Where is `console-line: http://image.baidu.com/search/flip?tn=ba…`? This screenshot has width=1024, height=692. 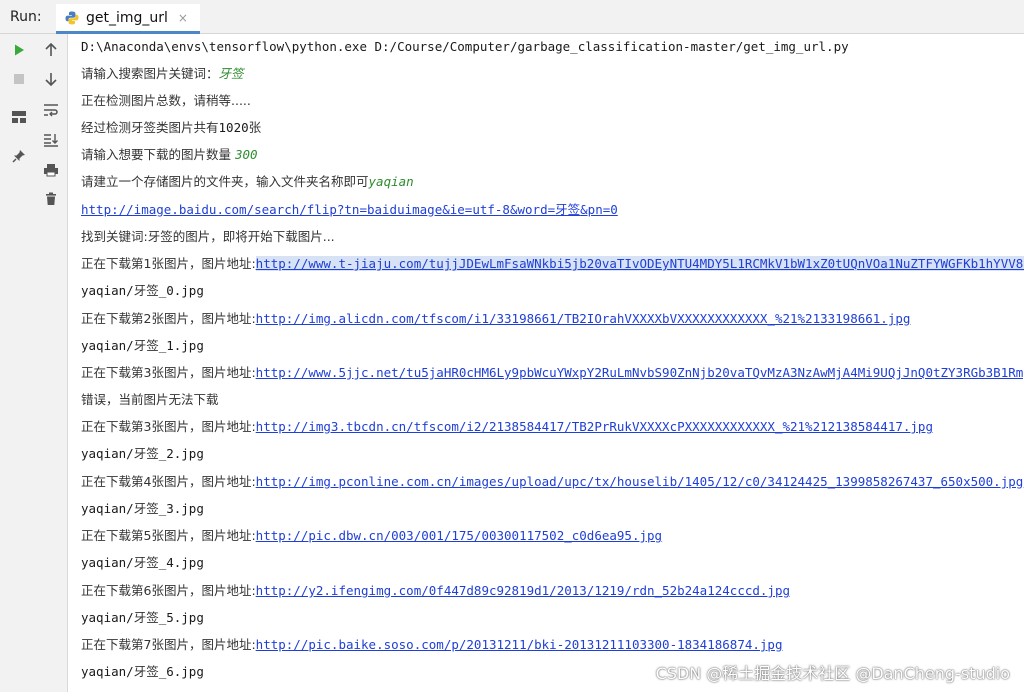
console-line: http://image.baidu.com/search/flip?tn=ba… is located at coordinates (349, 210).